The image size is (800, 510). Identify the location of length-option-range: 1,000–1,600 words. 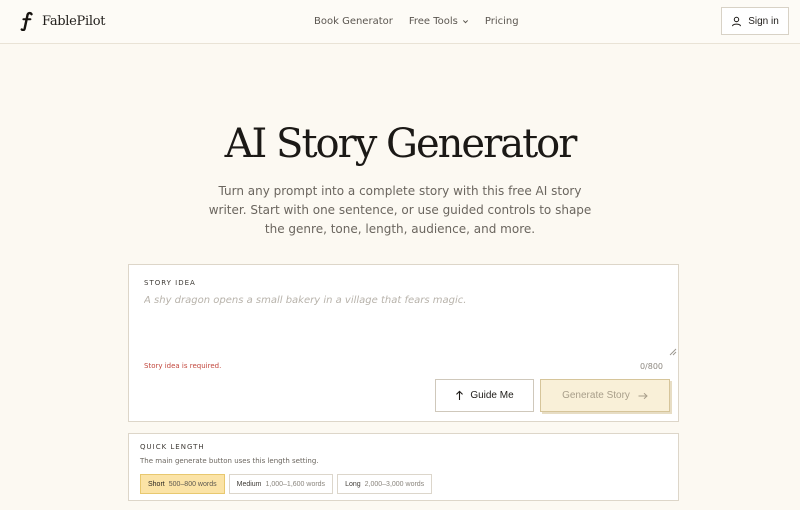
(295, 484).